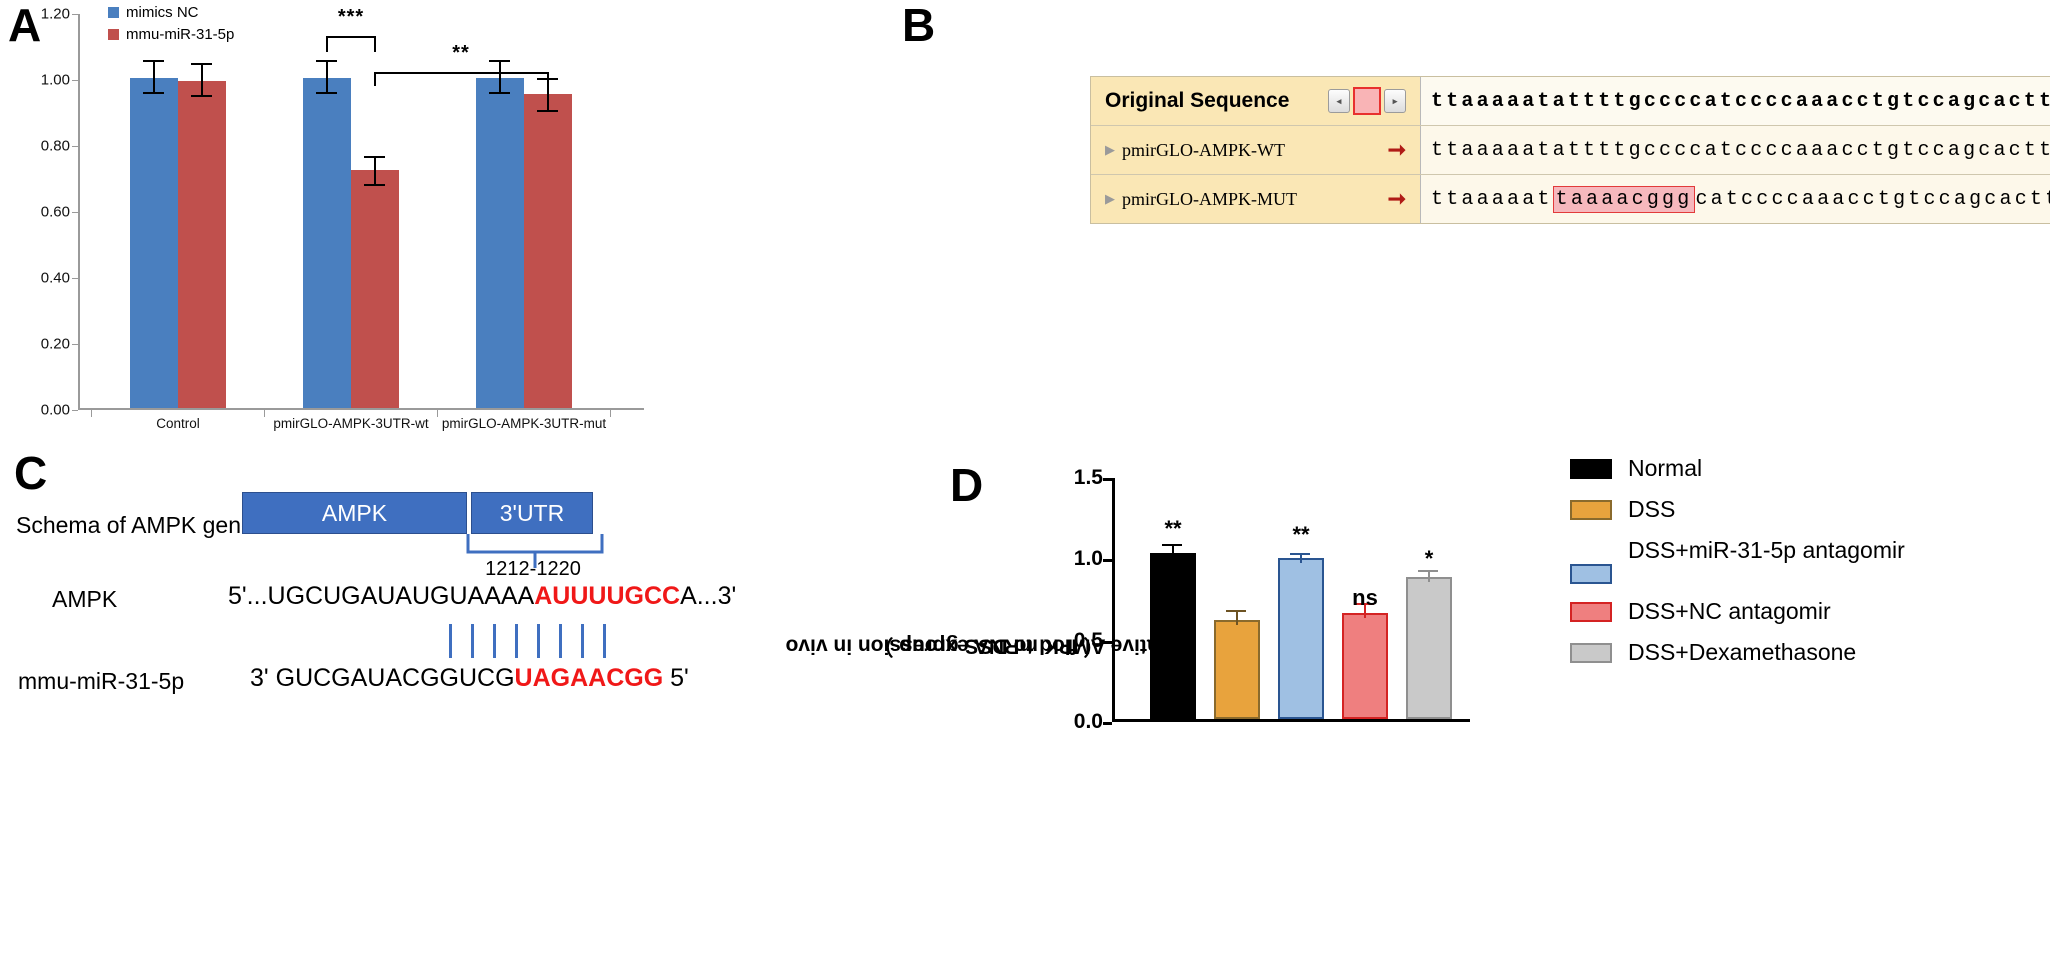  I want to click on panel-a-ytick-6: 1.20, so click(55, 14).